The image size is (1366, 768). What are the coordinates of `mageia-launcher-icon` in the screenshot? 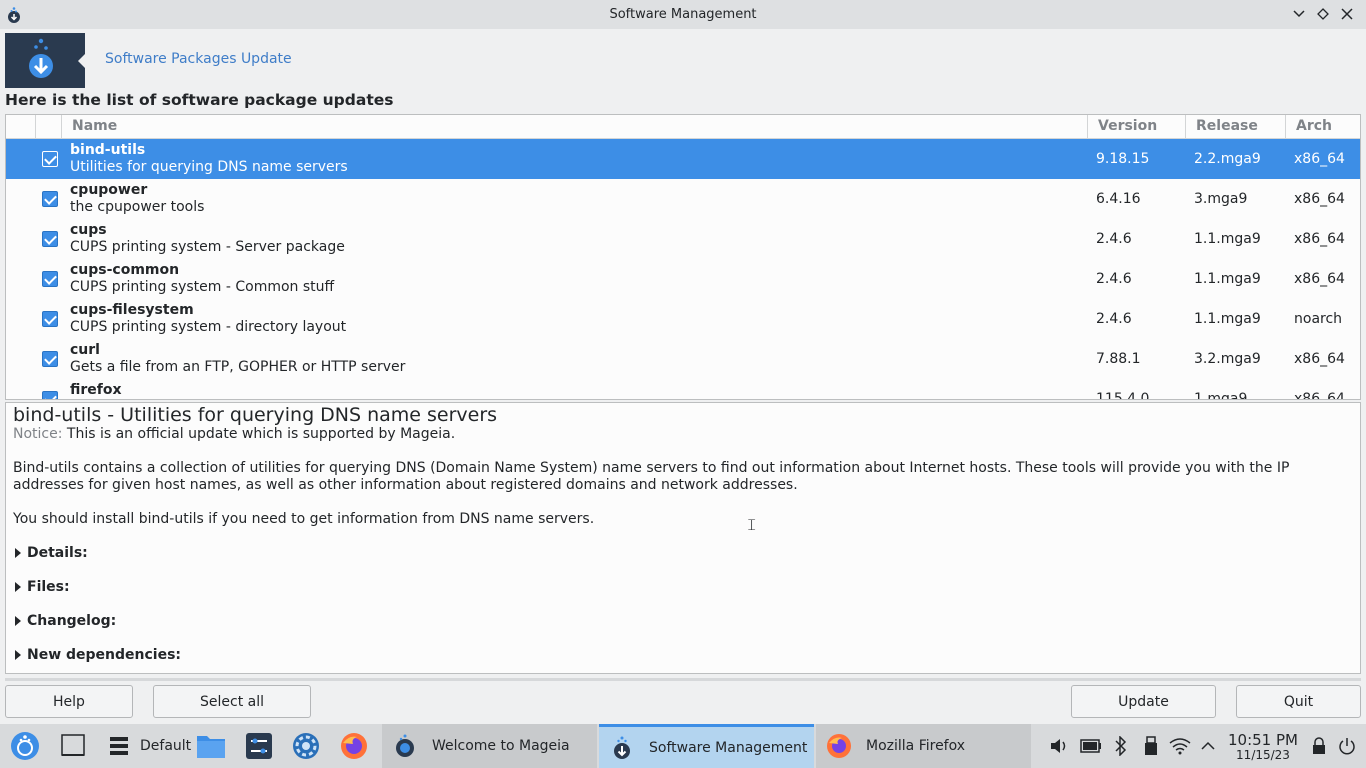 It's located at (25, 746).